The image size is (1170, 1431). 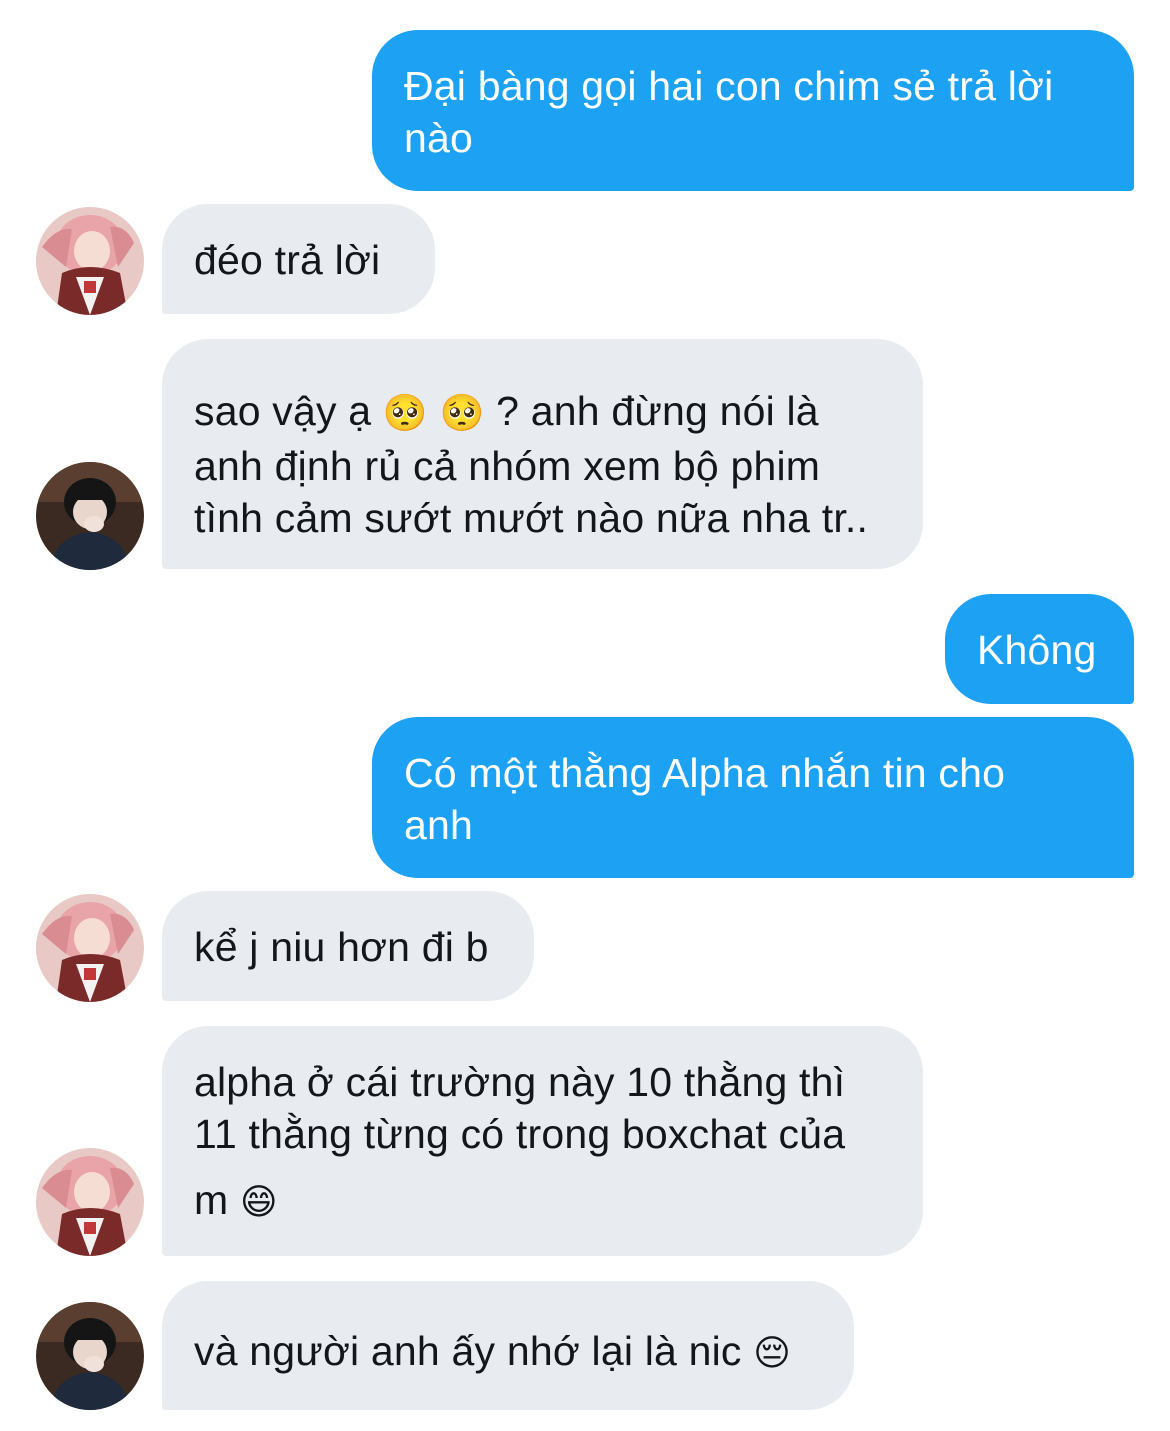 What do you see at coordinates (520, 1134) in the screenshot?
I see `message-text: 11 thằng từng có trong boxchat của` at bounding box center [520, 1134].